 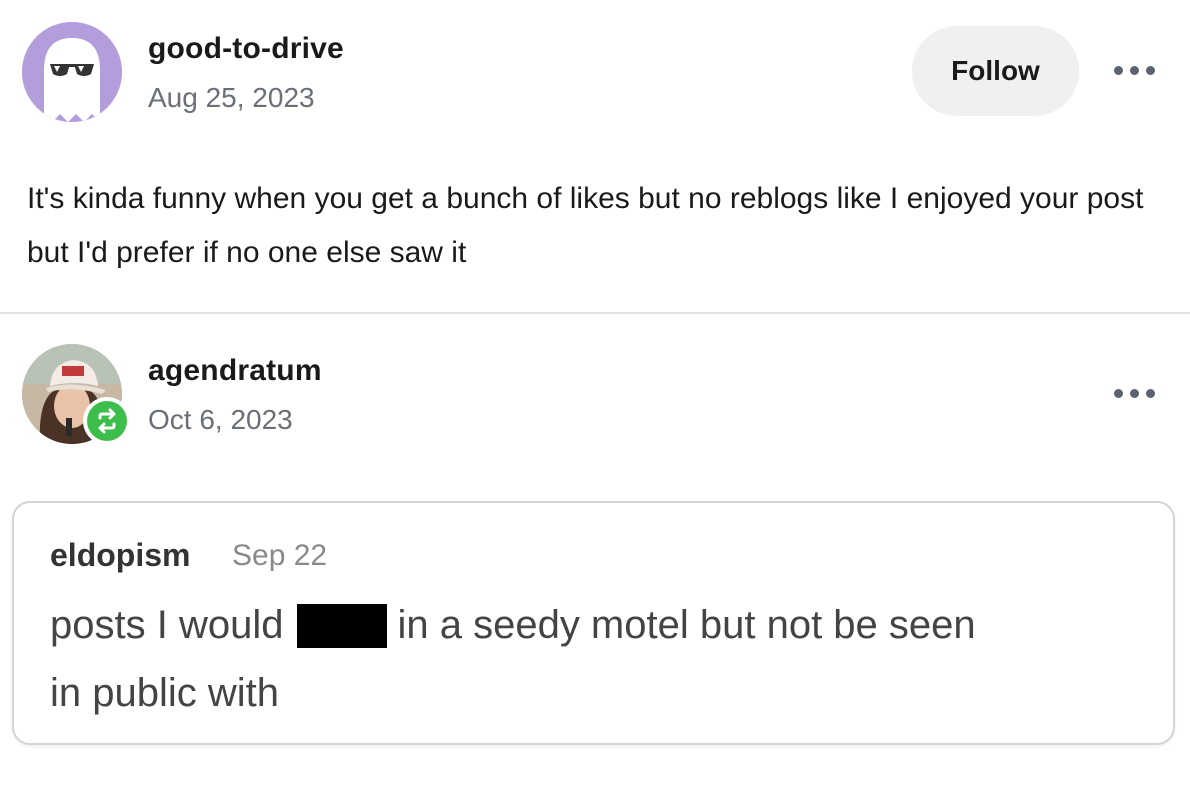 I want to click on redaction-box, so click(x=342, y=626).